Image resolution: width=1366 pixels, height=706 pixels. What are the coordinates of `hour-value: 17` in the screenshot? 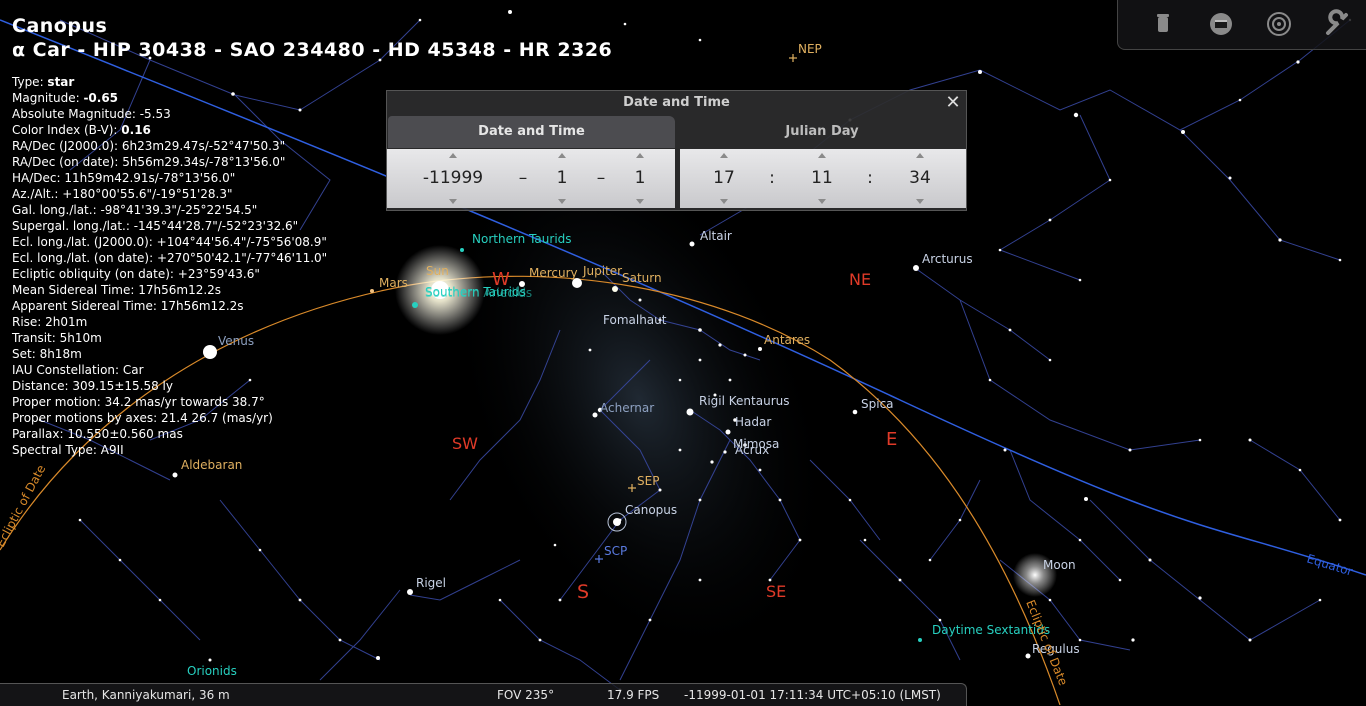 It's located at (724, 178).